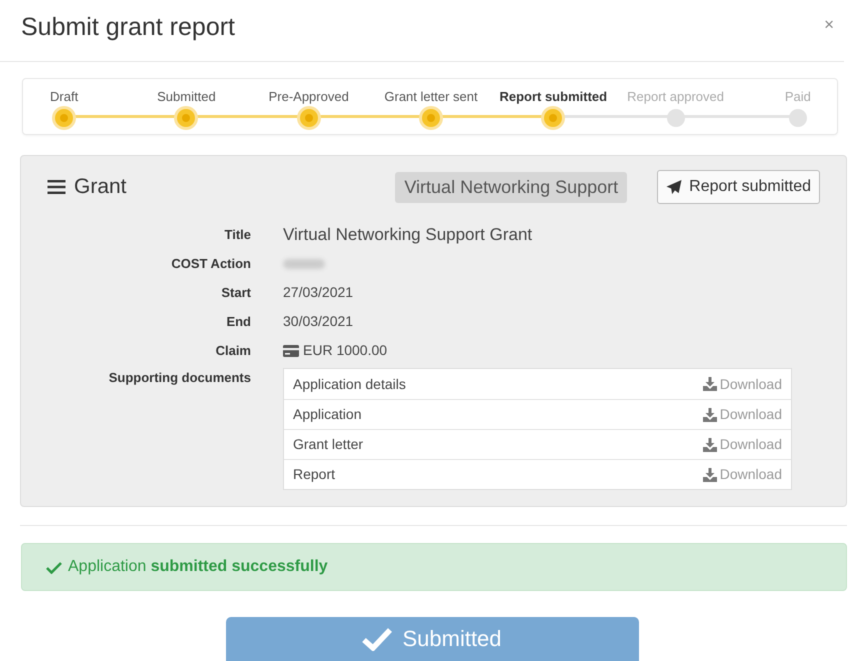 This screenshot has width=852, height=661. What do you see at coordinates (100, 187) in the screenshot?
I see `panel-title: Grant` at bounding box center [100, 187].